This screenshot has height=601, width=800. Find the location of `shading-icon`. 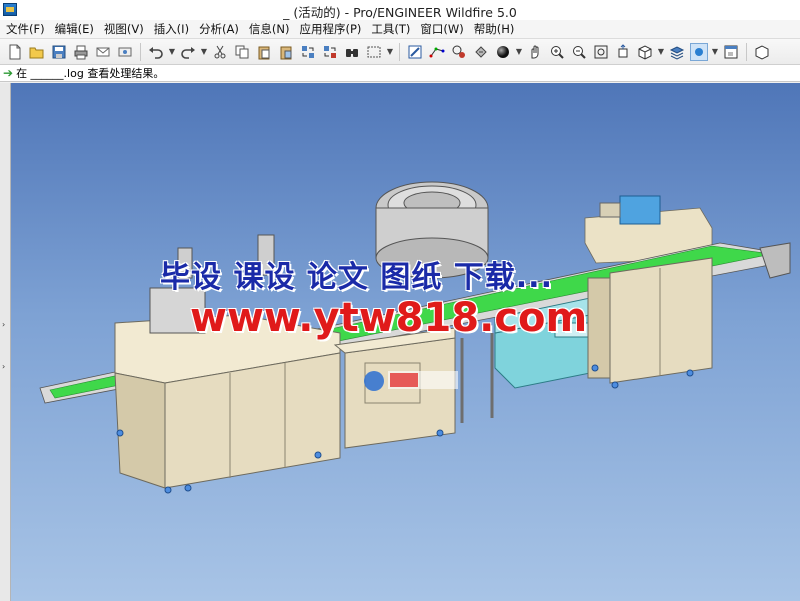

shading-icon is located at coordinates (503, 52).